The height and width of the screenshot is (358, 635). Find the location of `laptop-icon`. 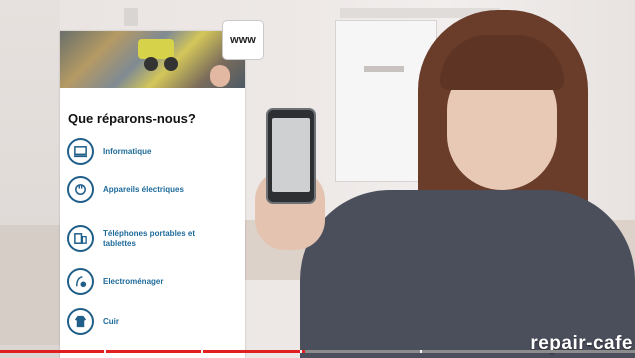

laptop-icon is located at coordinates (80, 151).